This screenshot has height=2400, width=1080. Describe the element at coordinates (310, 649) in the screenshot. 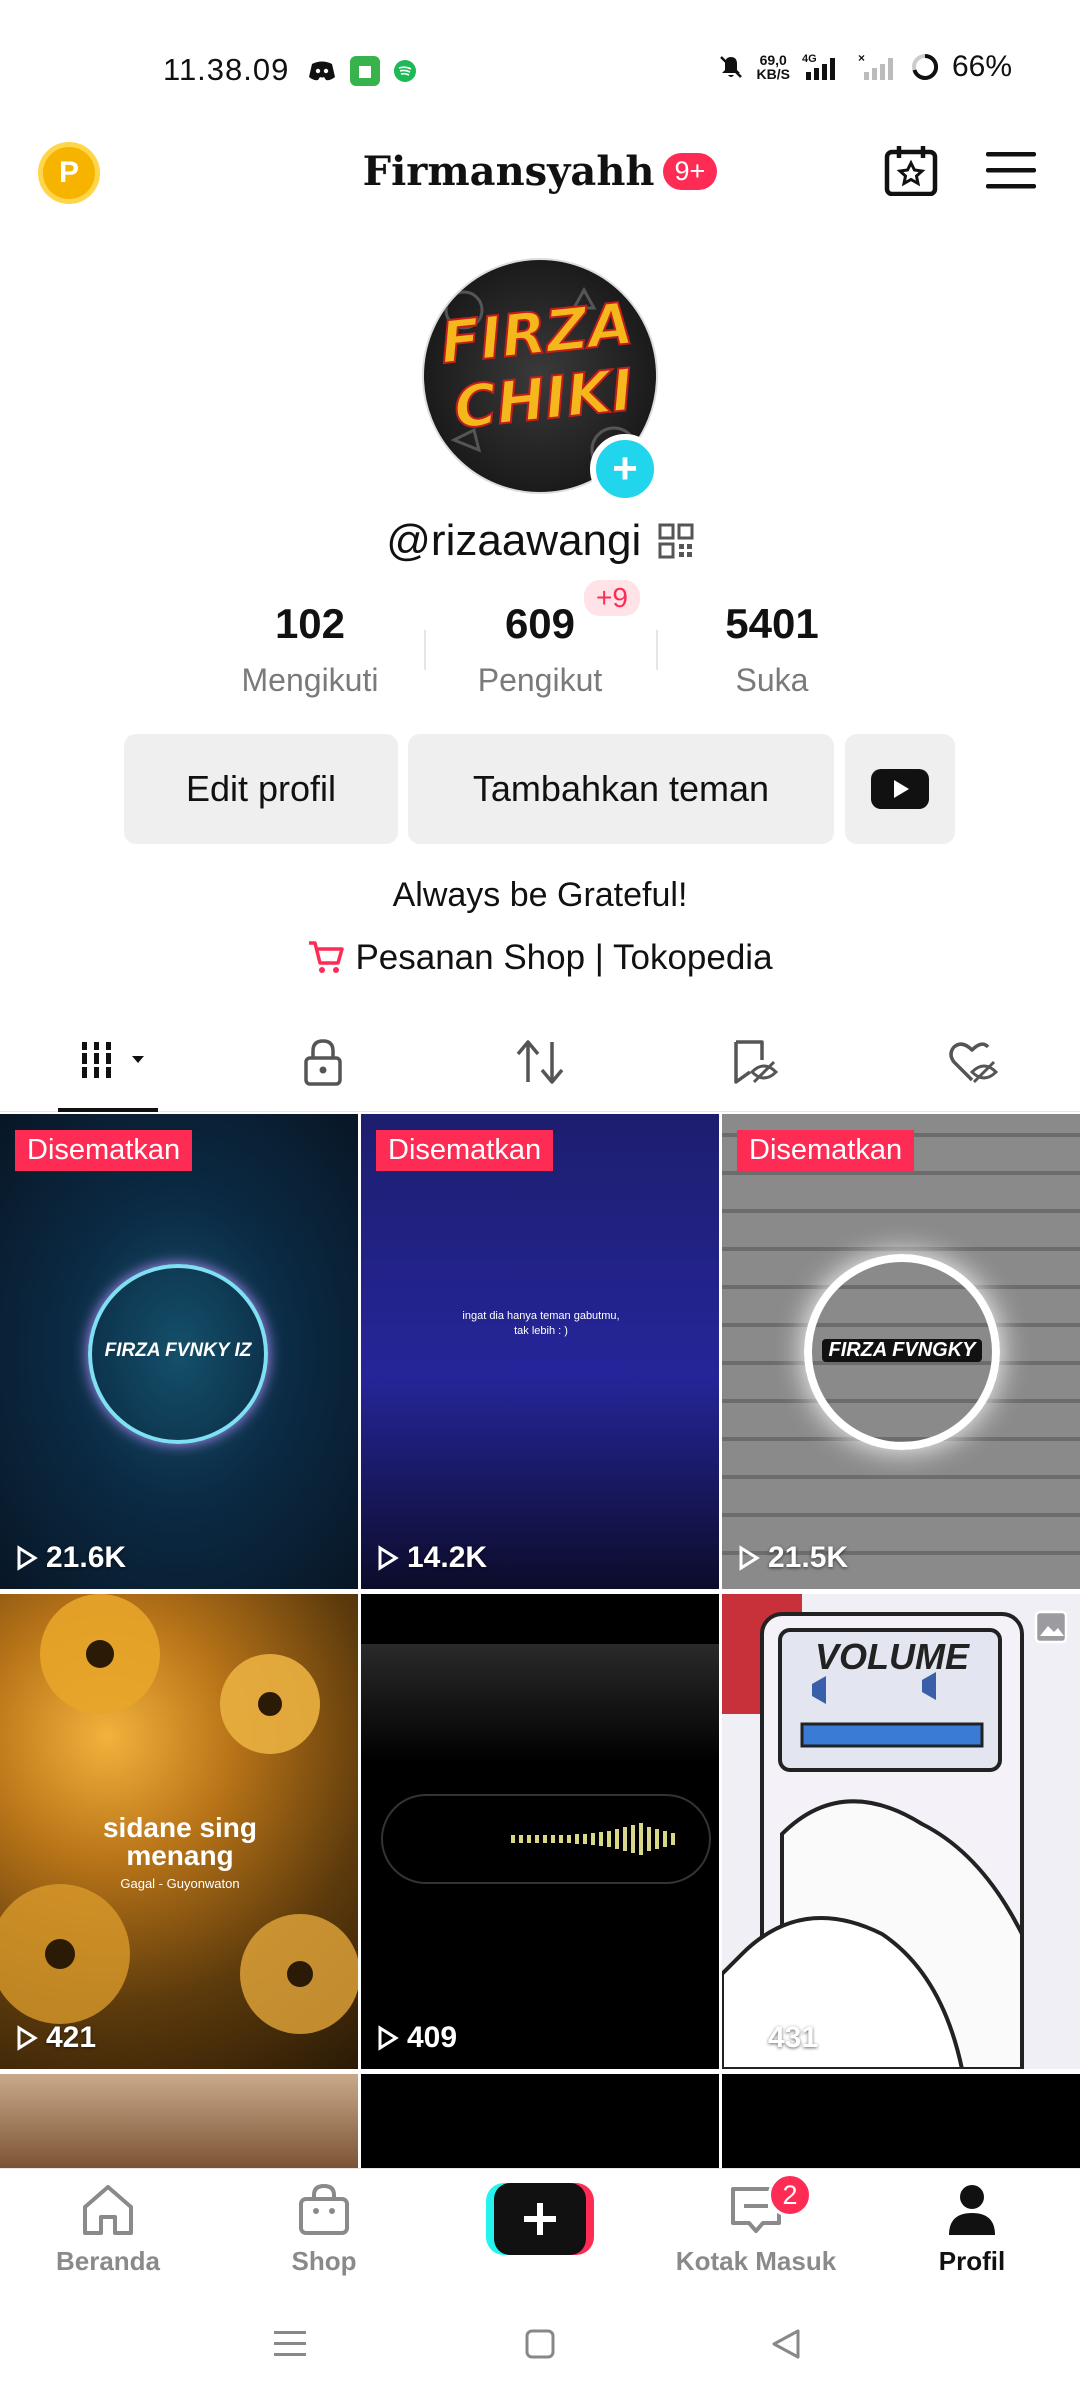

I see `stat-following: 102 Mengikuti` at that location.